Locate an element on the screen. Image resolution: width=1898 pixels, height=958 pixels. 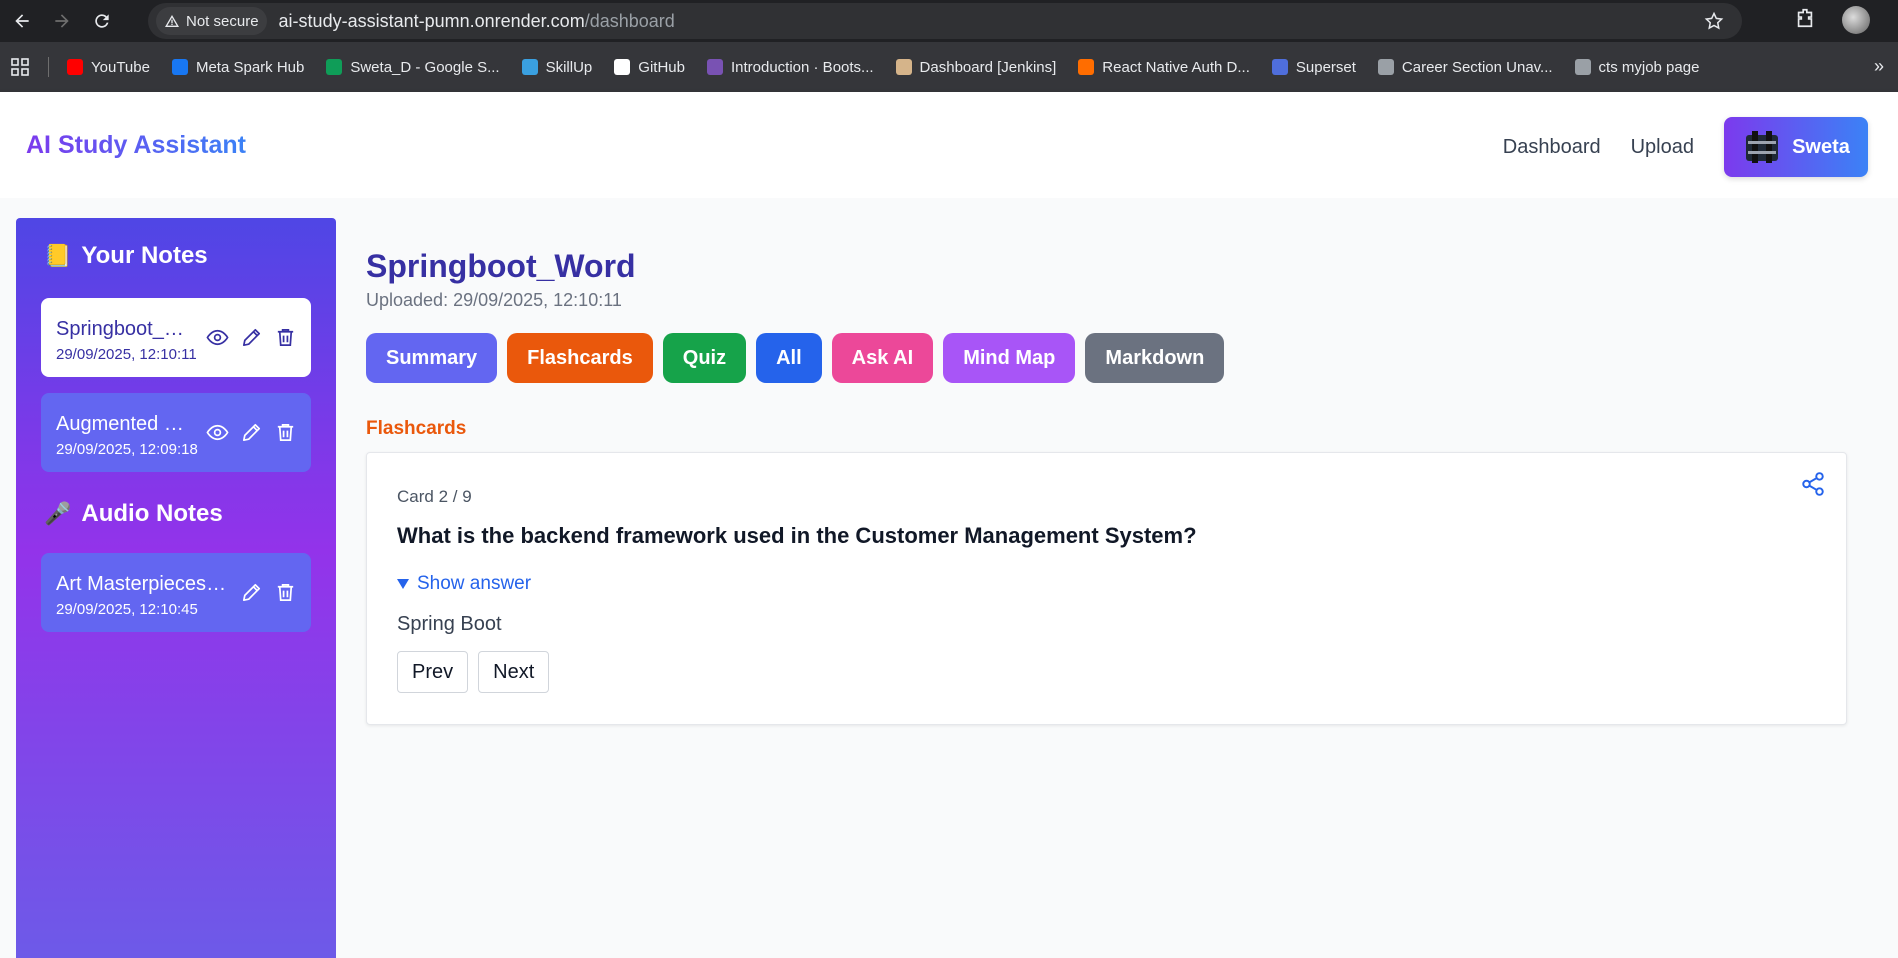
header-nav: Dashboard Upload Sweta is located at coordinates (1685, 147).